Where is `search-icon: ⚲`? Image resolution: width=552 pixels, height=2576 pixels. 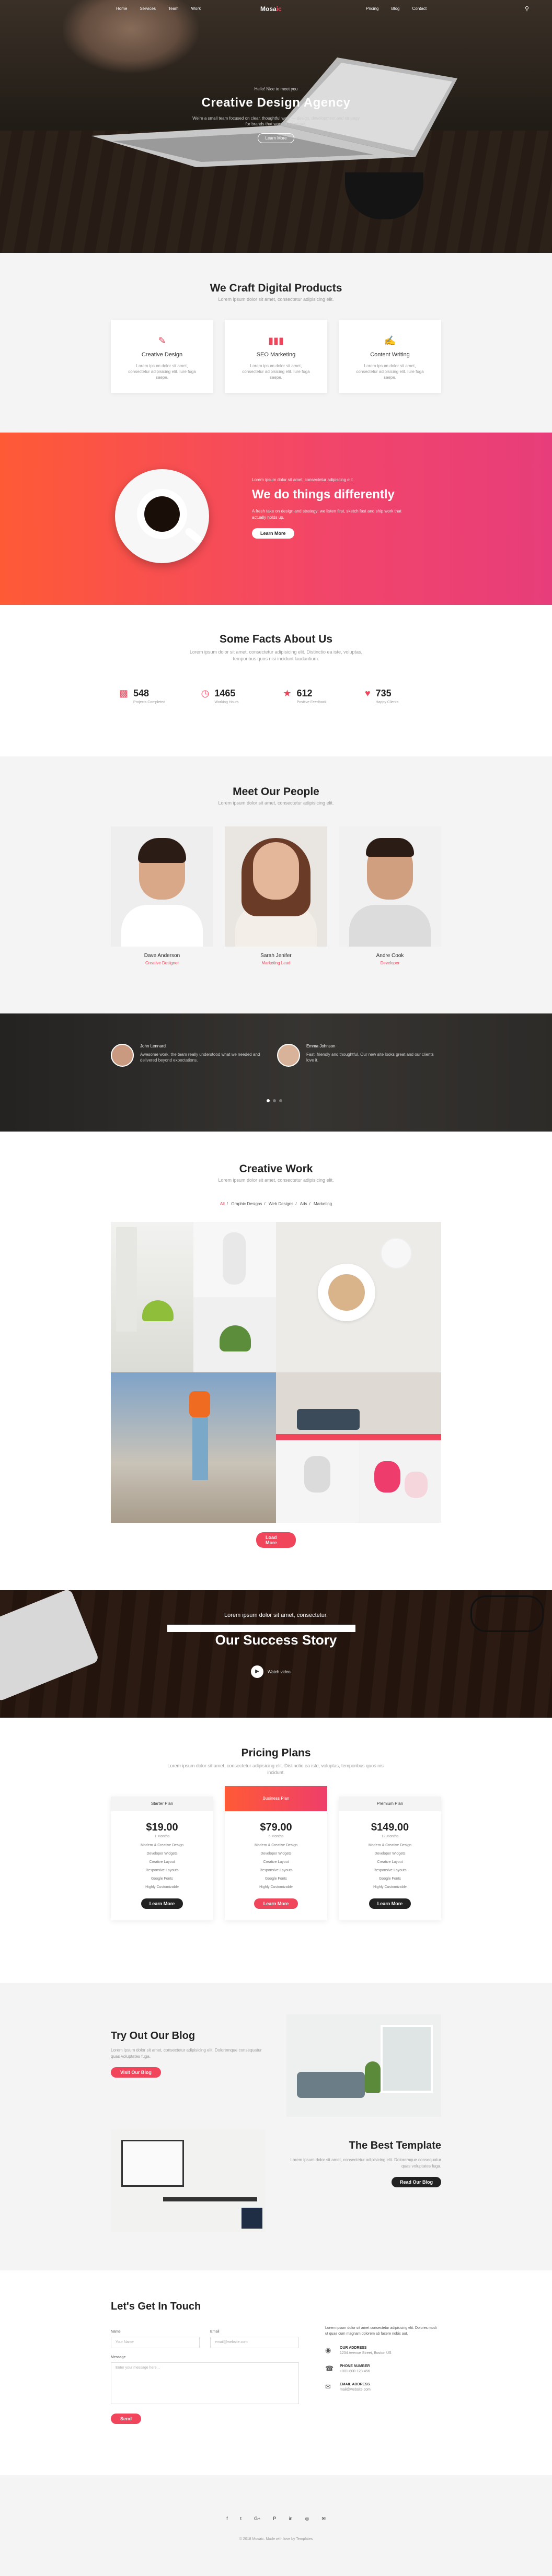
search-icon: ⚲ is located at coordinates (527, 8).